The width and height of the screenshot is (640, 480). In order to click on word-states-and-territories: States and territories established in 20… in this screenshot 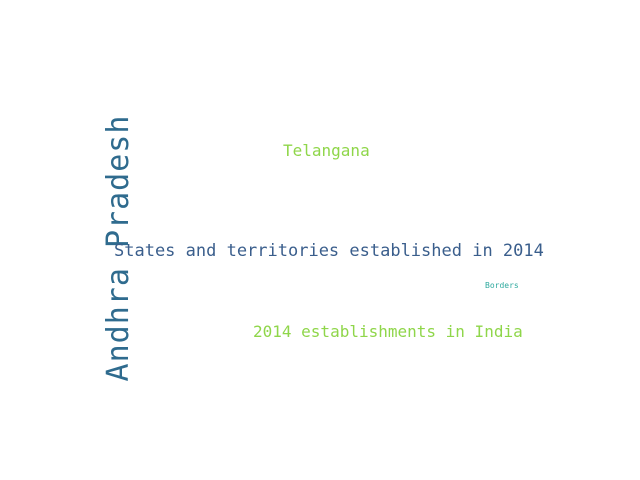, I will do `click(329, 251)`.